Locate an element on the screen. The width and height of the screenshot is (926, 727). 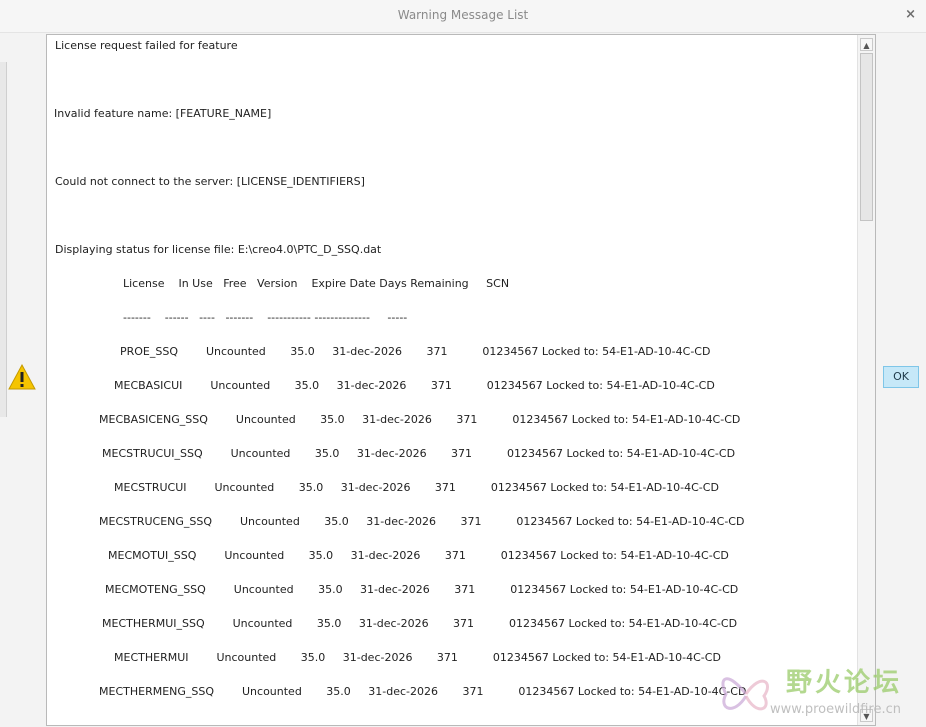
watermark-url: www.proewildfire.cn is located at coordinates (835, 709).